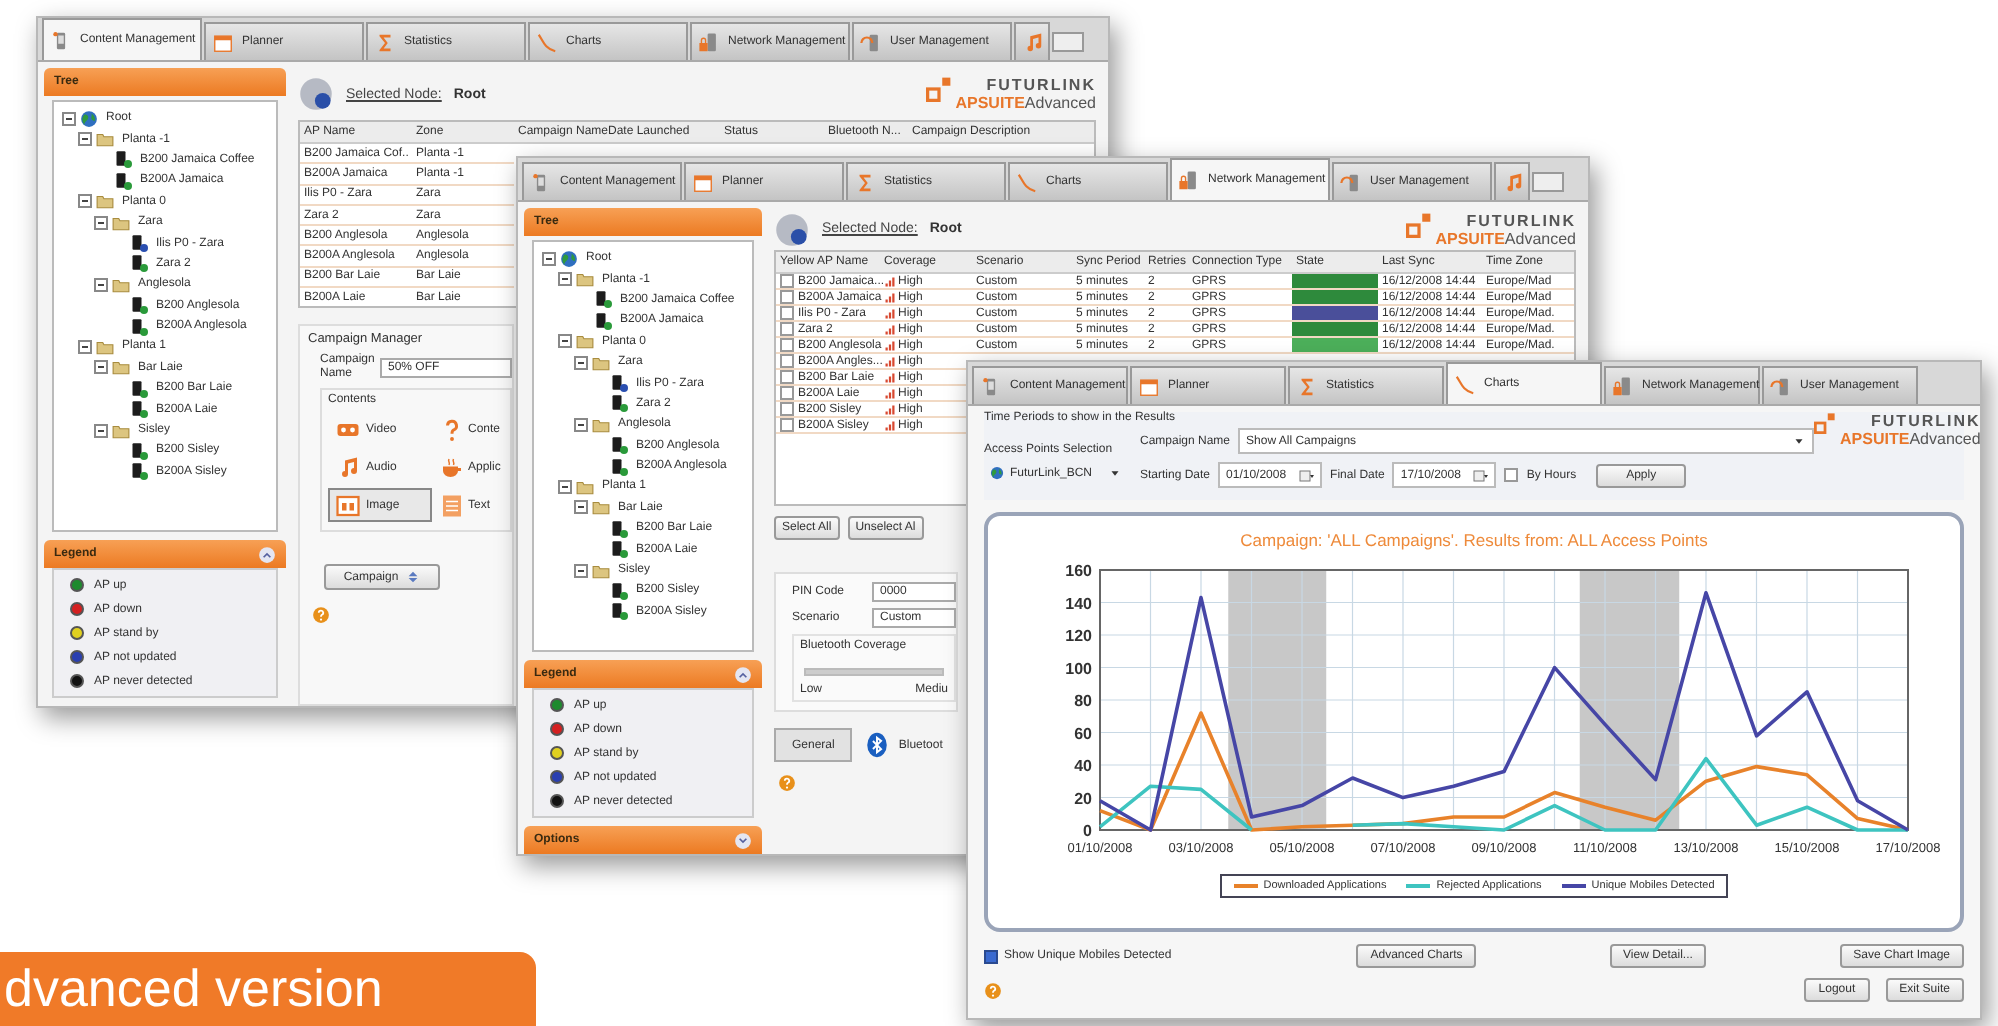  What do you see at coordinates (348, 505) in the screenshot?
I see `image-icon` at bounding box center [348, 505].